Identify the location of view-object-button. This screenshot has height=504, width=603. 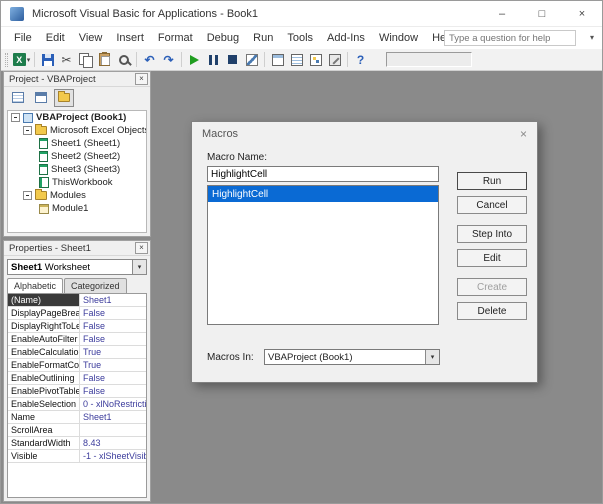
(41, 98).